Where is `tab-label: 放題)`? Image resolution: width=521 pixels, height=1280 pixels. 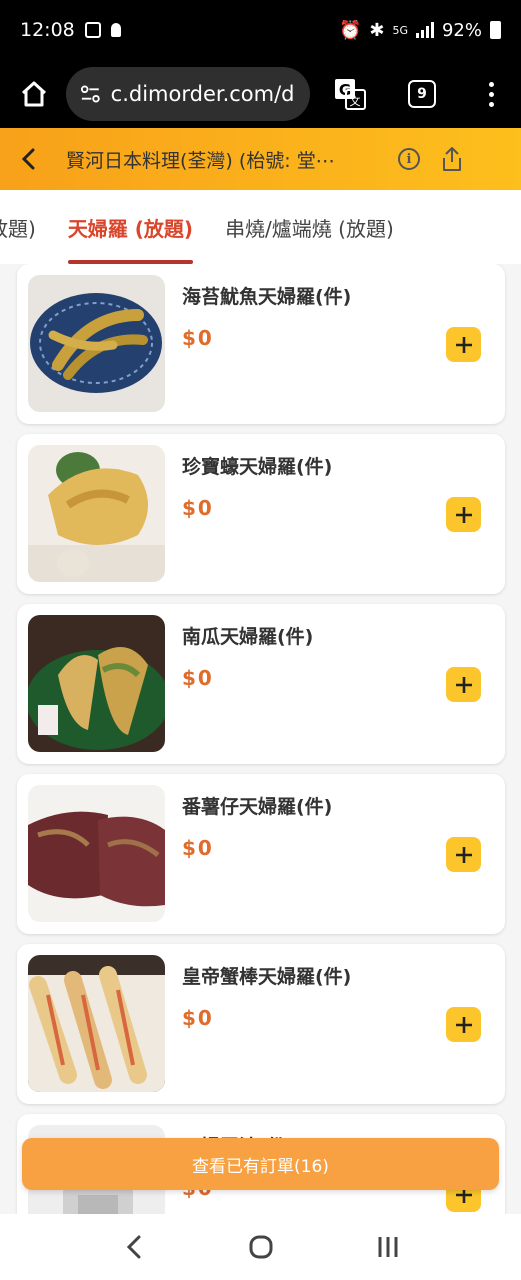 tab-label: 放題) is located at coordinates (18, 228).